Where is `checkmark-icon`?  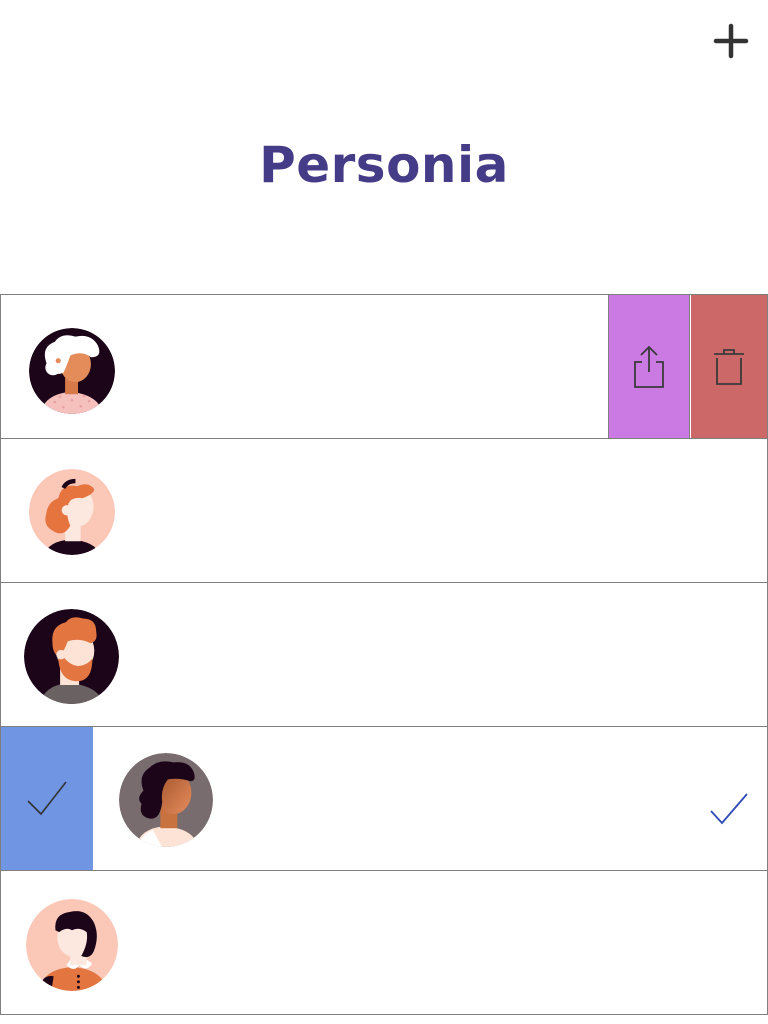
checkmark-icon is located at coordinates (47, 798).